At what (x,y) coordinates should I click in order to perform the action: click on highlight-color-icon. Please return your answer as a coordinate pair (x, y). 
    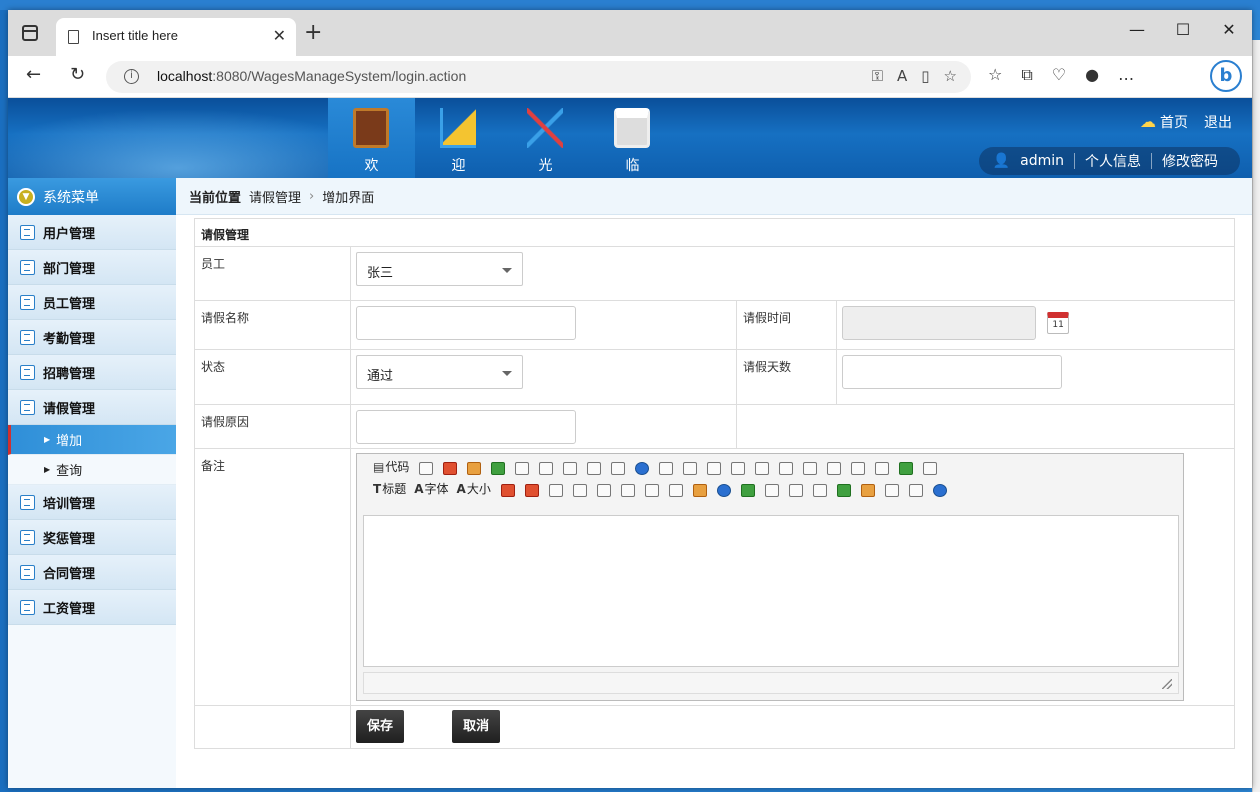
    Looking at the image, I should click on (531, 489).